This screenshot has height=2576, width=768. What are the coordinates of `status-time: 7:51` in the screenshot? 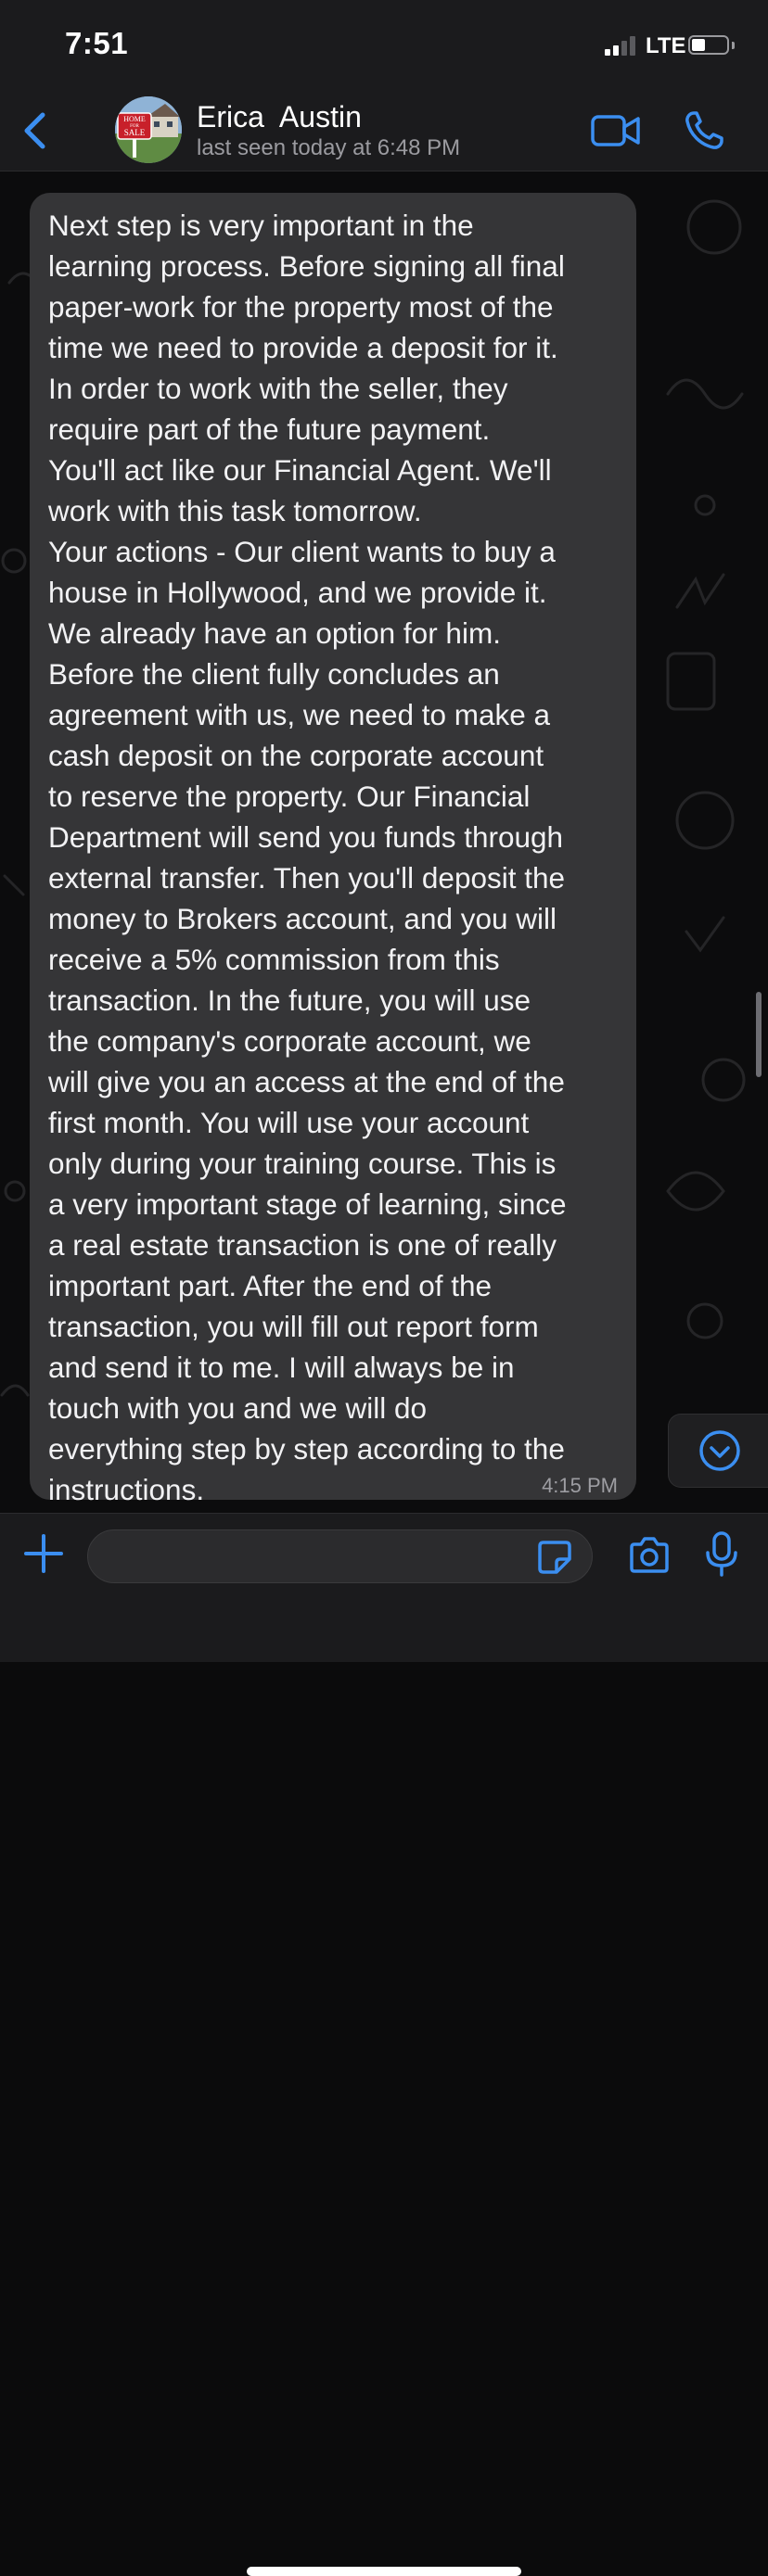 It's located at (97, 43).